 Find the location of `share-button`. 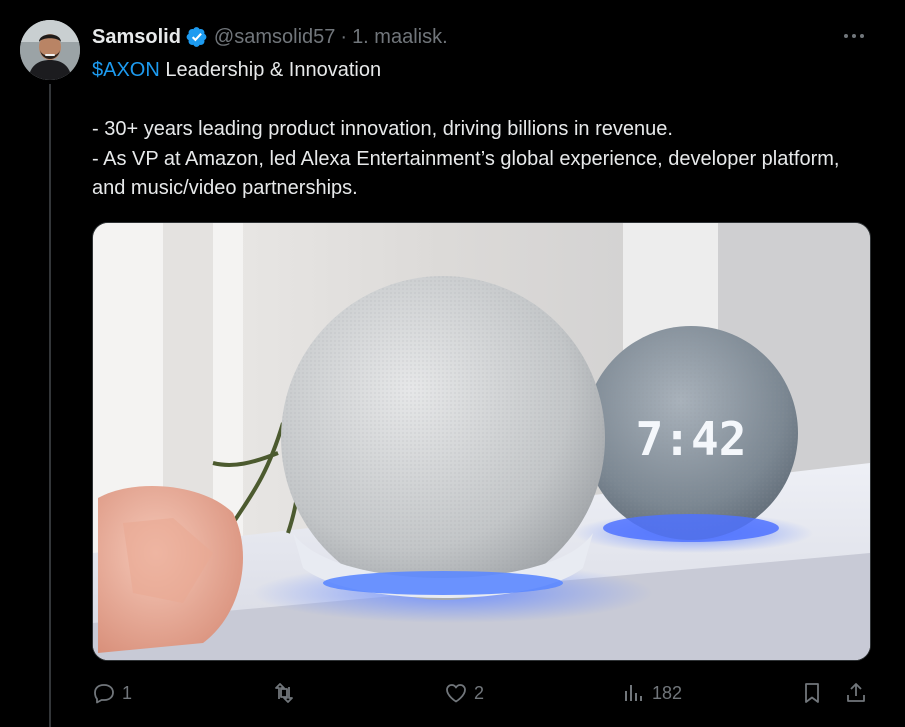

share-button is located at coordinates (856, 693).